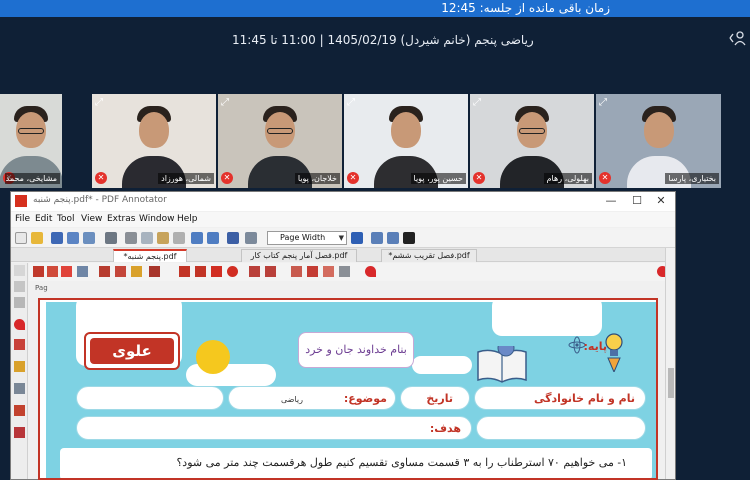  What do you see at coordinates (352, 272) in the screenshot?
I see `annotation-toolbar` at bounding box center [352, 272].